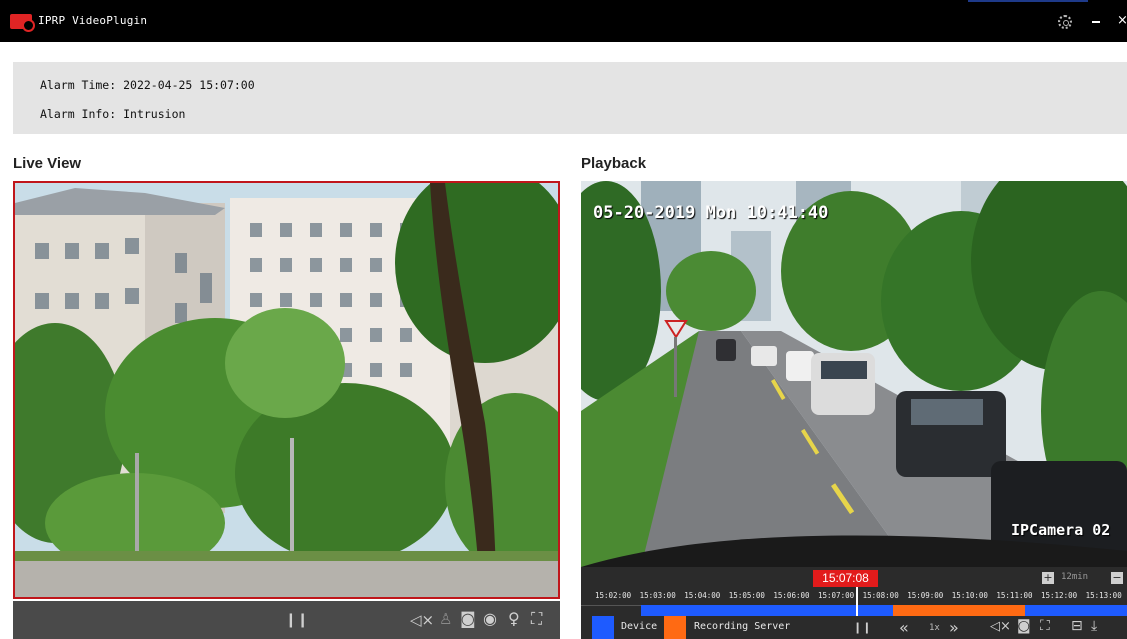 This screenshot has height=639, width=1127. I want to click on close-icon: ×, so click(1122, 20).